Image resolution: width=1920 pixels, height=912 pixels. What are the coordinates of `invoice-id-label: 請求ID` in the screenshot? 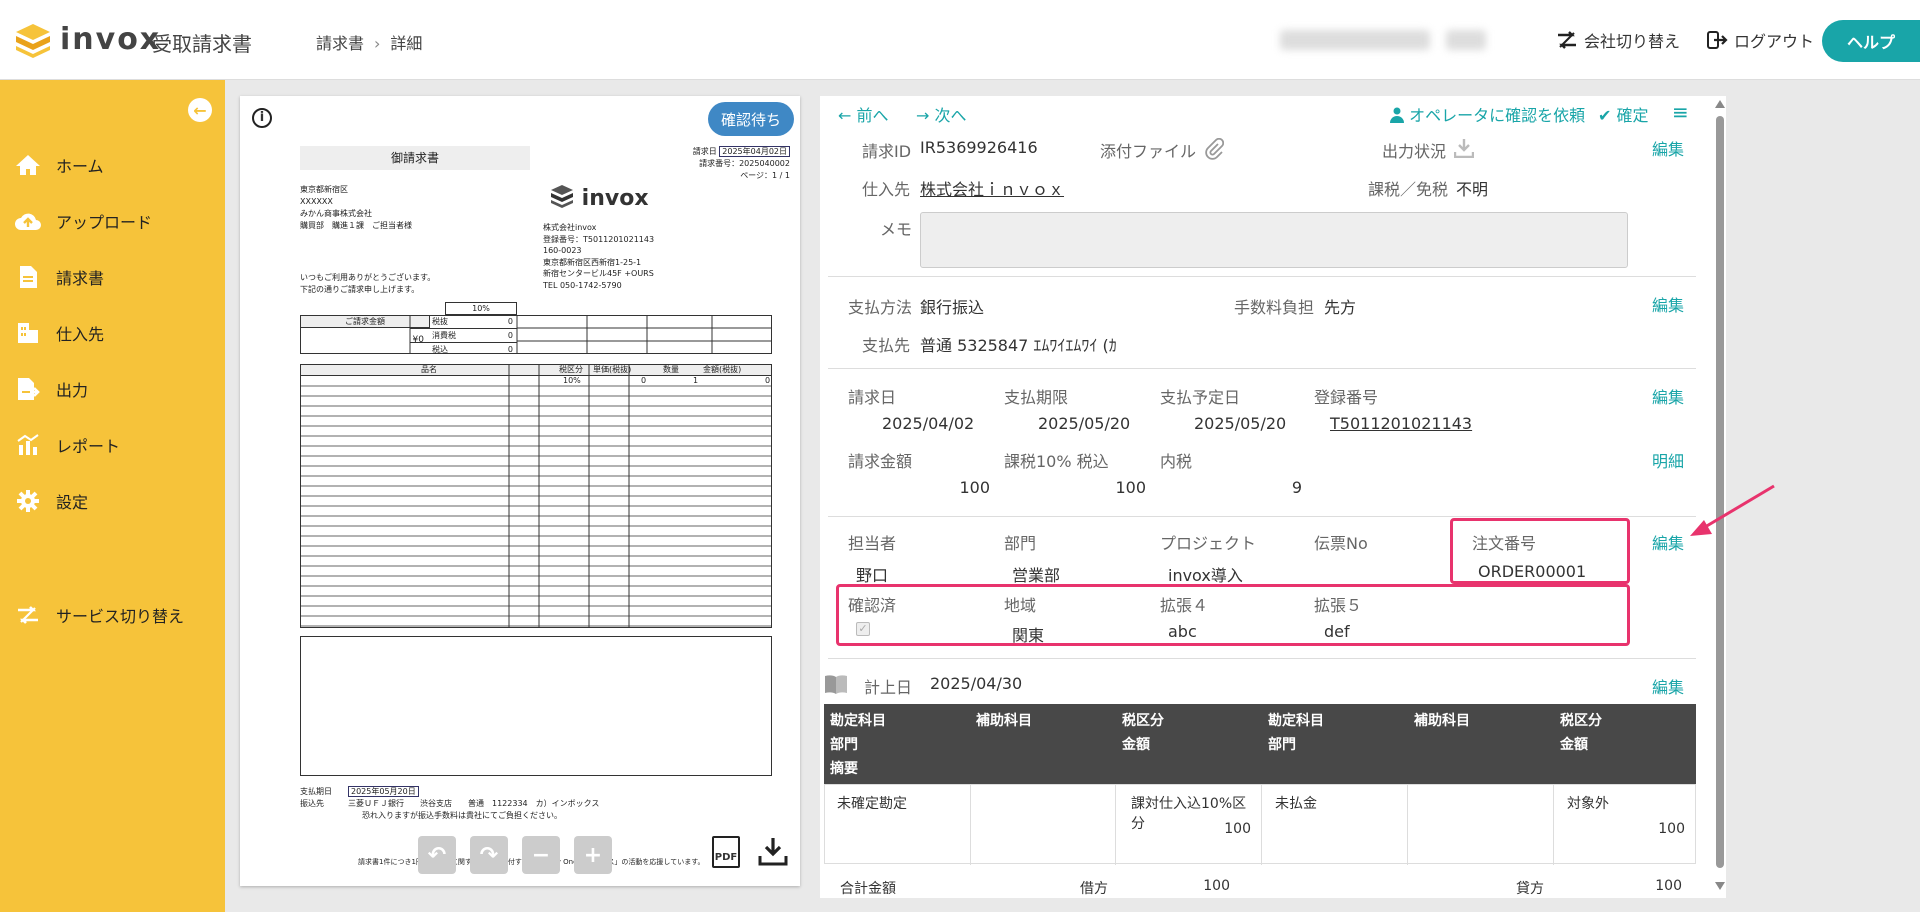 It's located at (887, 151).